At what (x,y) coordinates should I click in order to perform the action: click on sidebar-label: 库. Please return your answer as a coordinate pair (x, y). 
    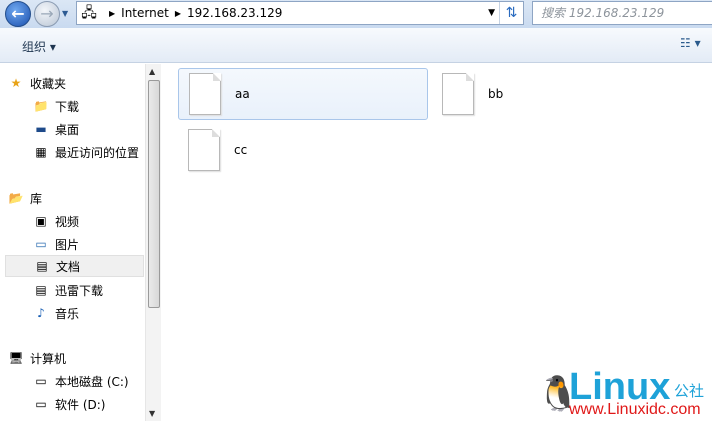
    Looking at the image, I should click on (36, 198).